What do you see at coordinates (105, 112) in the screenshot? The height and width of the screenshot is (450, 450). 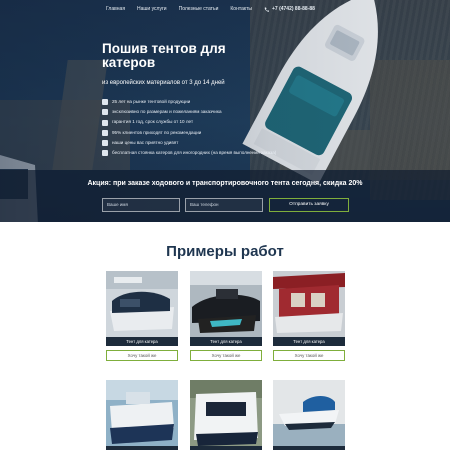 I see `ruler-icon` at bounding box center [105, 112].